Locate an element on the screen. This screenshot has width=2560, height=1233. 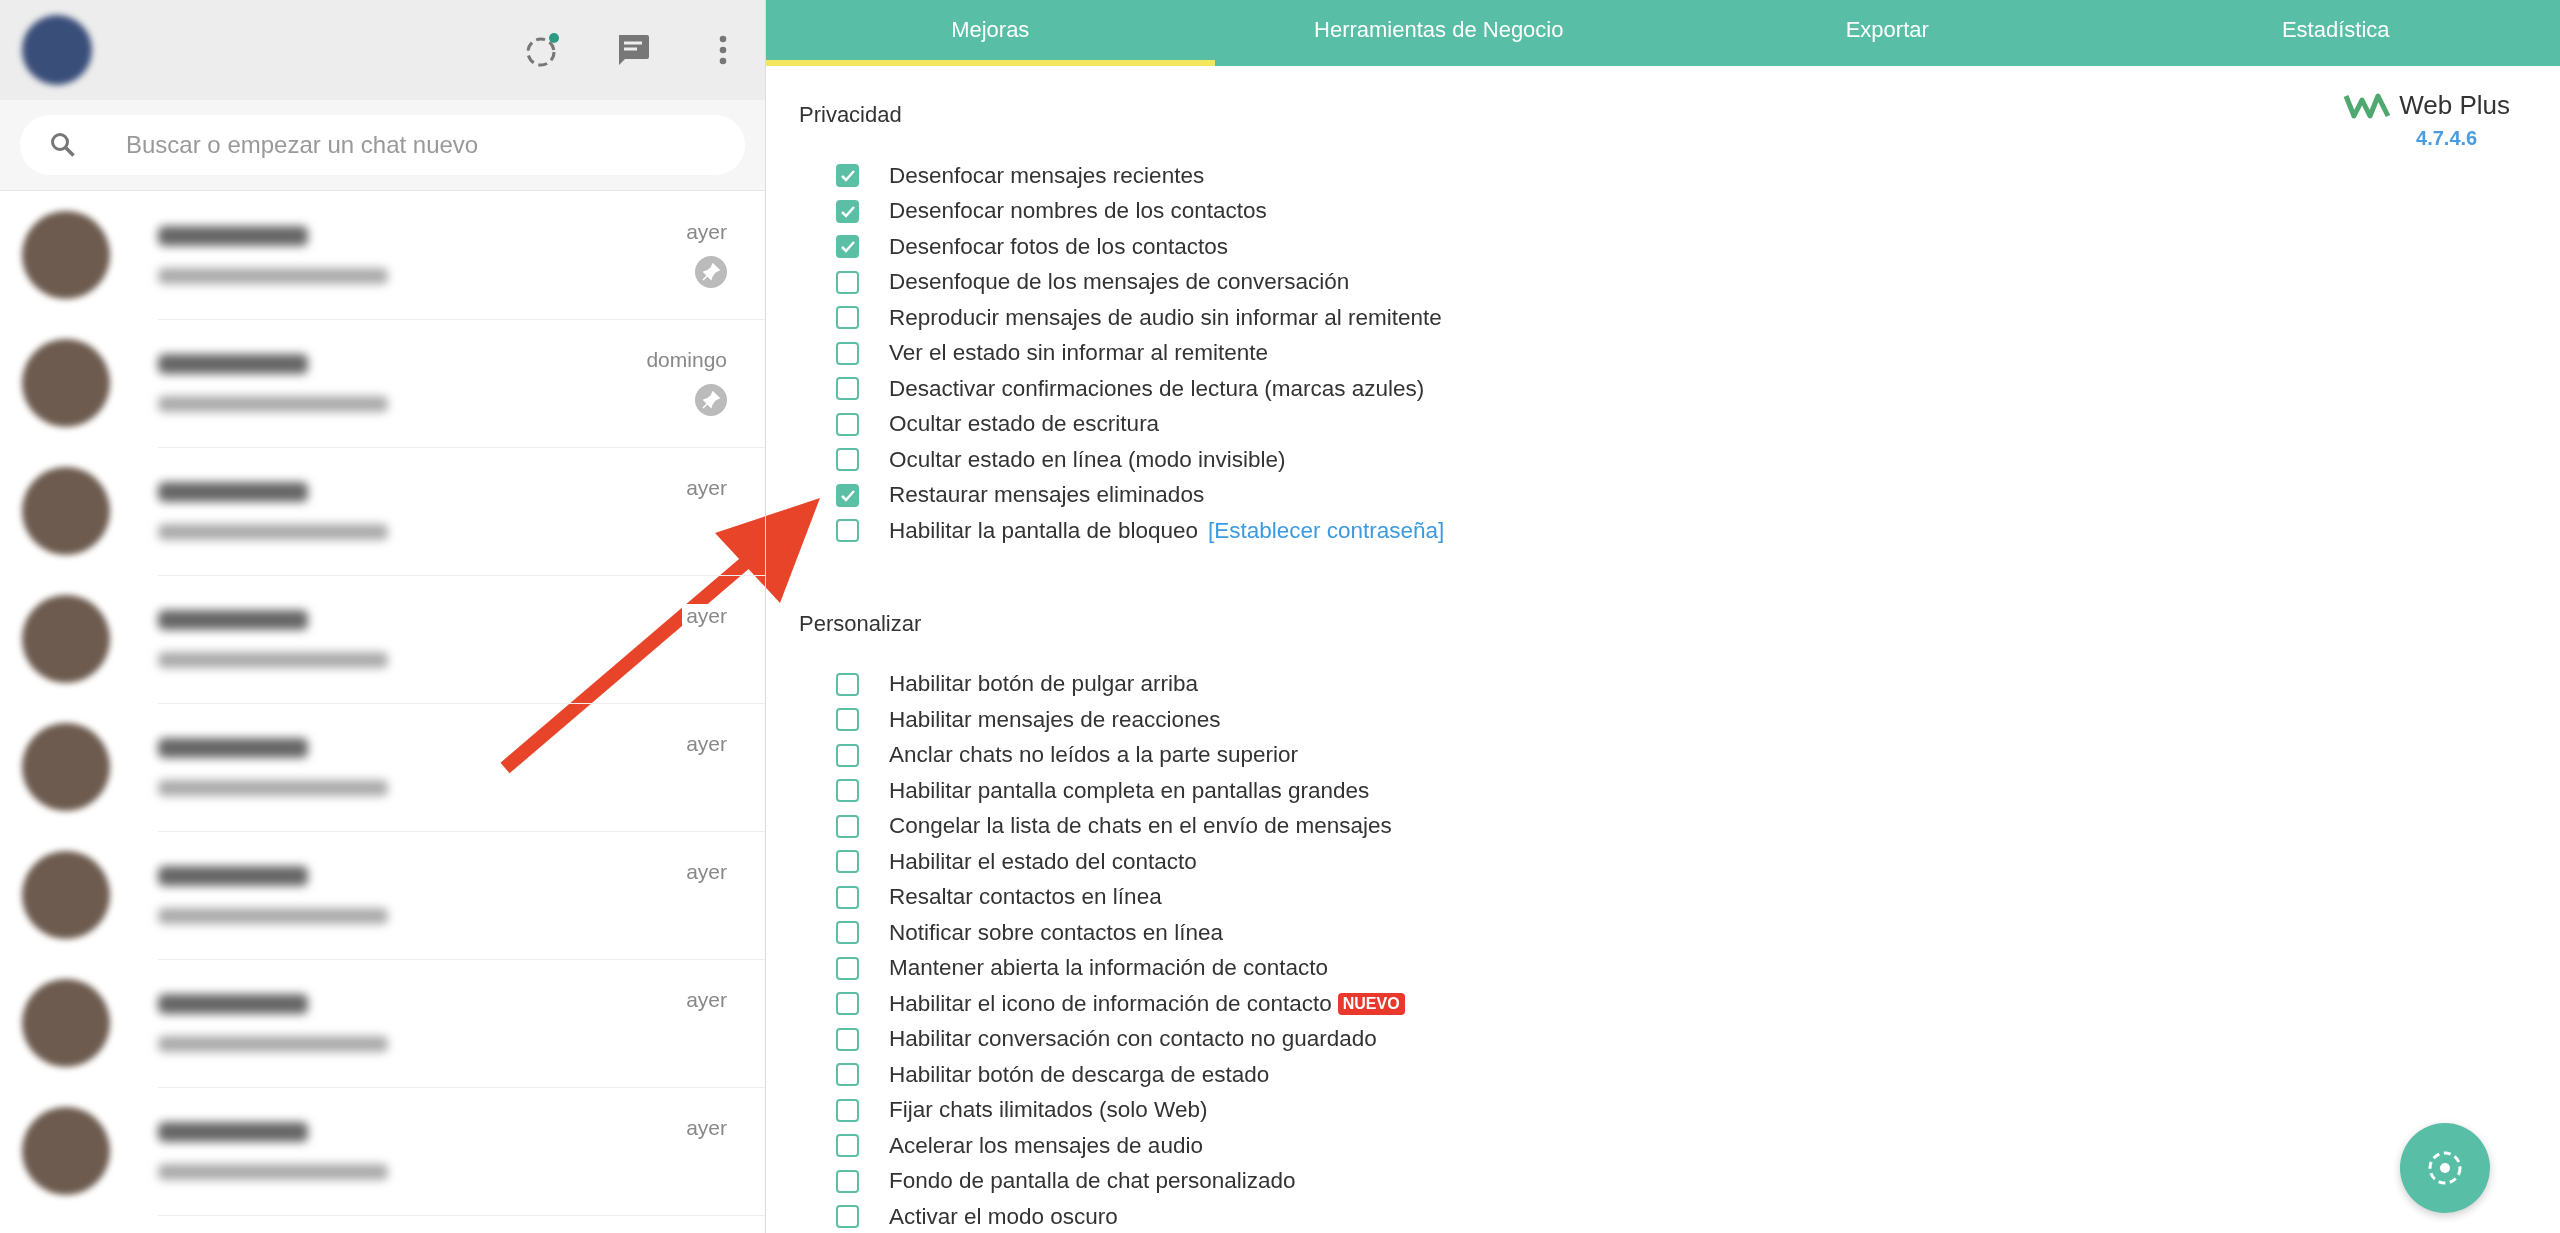
option-label: Habilitar el estado del contacto is located at coordinates (1043, 861).